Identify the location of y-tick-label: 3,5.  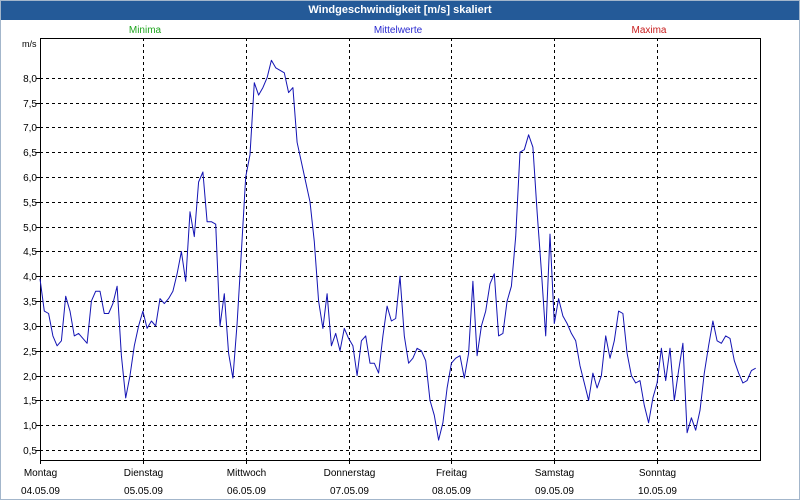
(30, 302).